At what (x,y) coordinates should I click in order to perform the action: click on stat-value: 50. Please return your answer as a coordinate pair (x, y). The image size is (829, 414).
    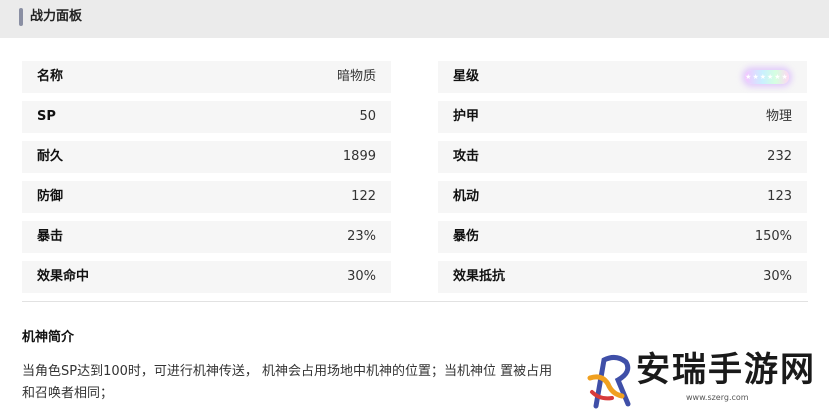
    Looking at the image, I should click on (367, 116).